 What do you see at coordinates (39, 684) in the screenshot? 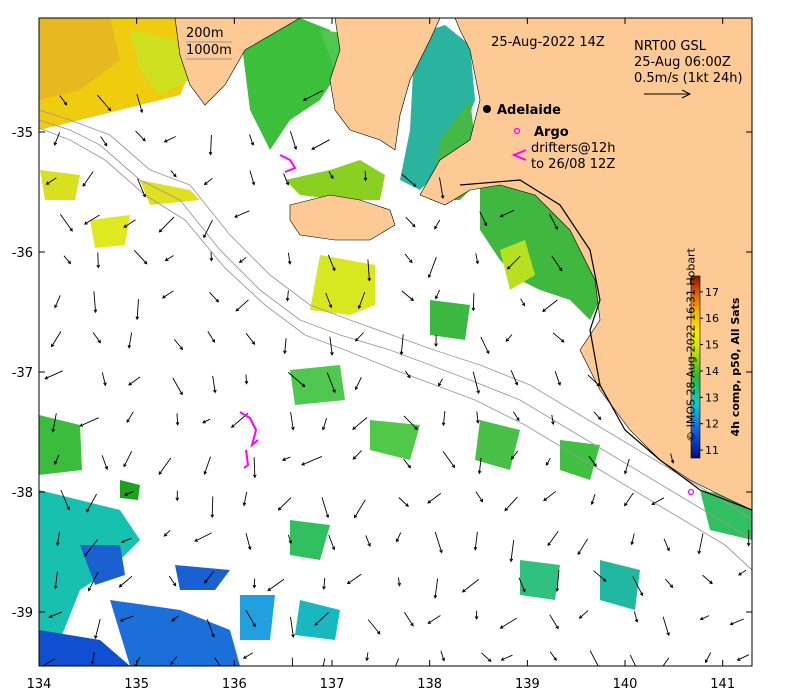
I see `x-tick-label: 134` at bounding box center [39, 684].